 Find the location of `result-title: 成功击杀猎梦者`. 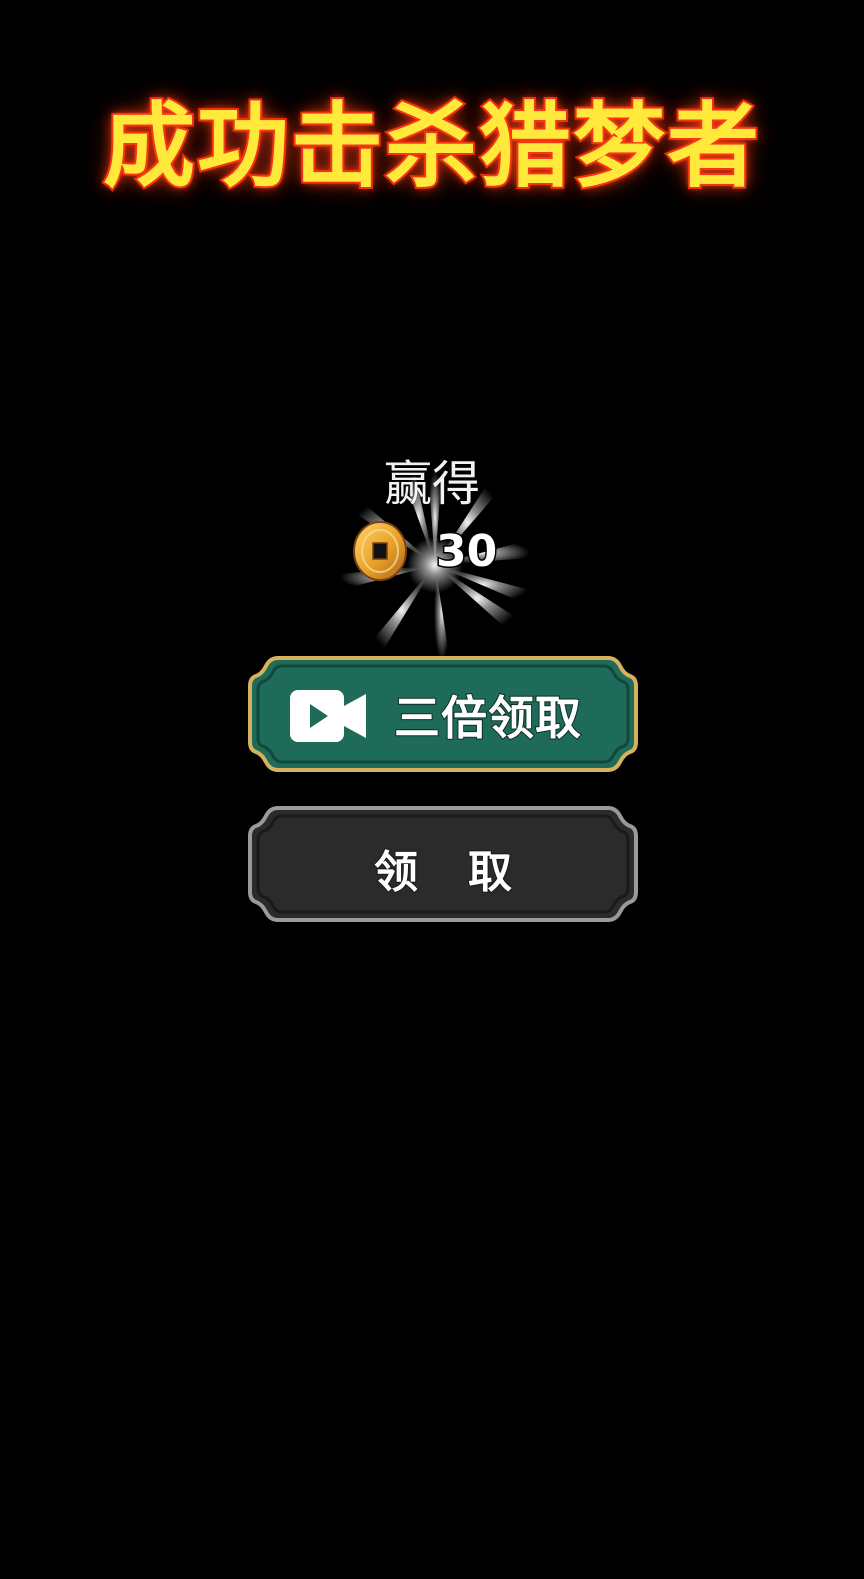

result-title: 成功击杀猎梦者 is located at coordinates (431, 146).